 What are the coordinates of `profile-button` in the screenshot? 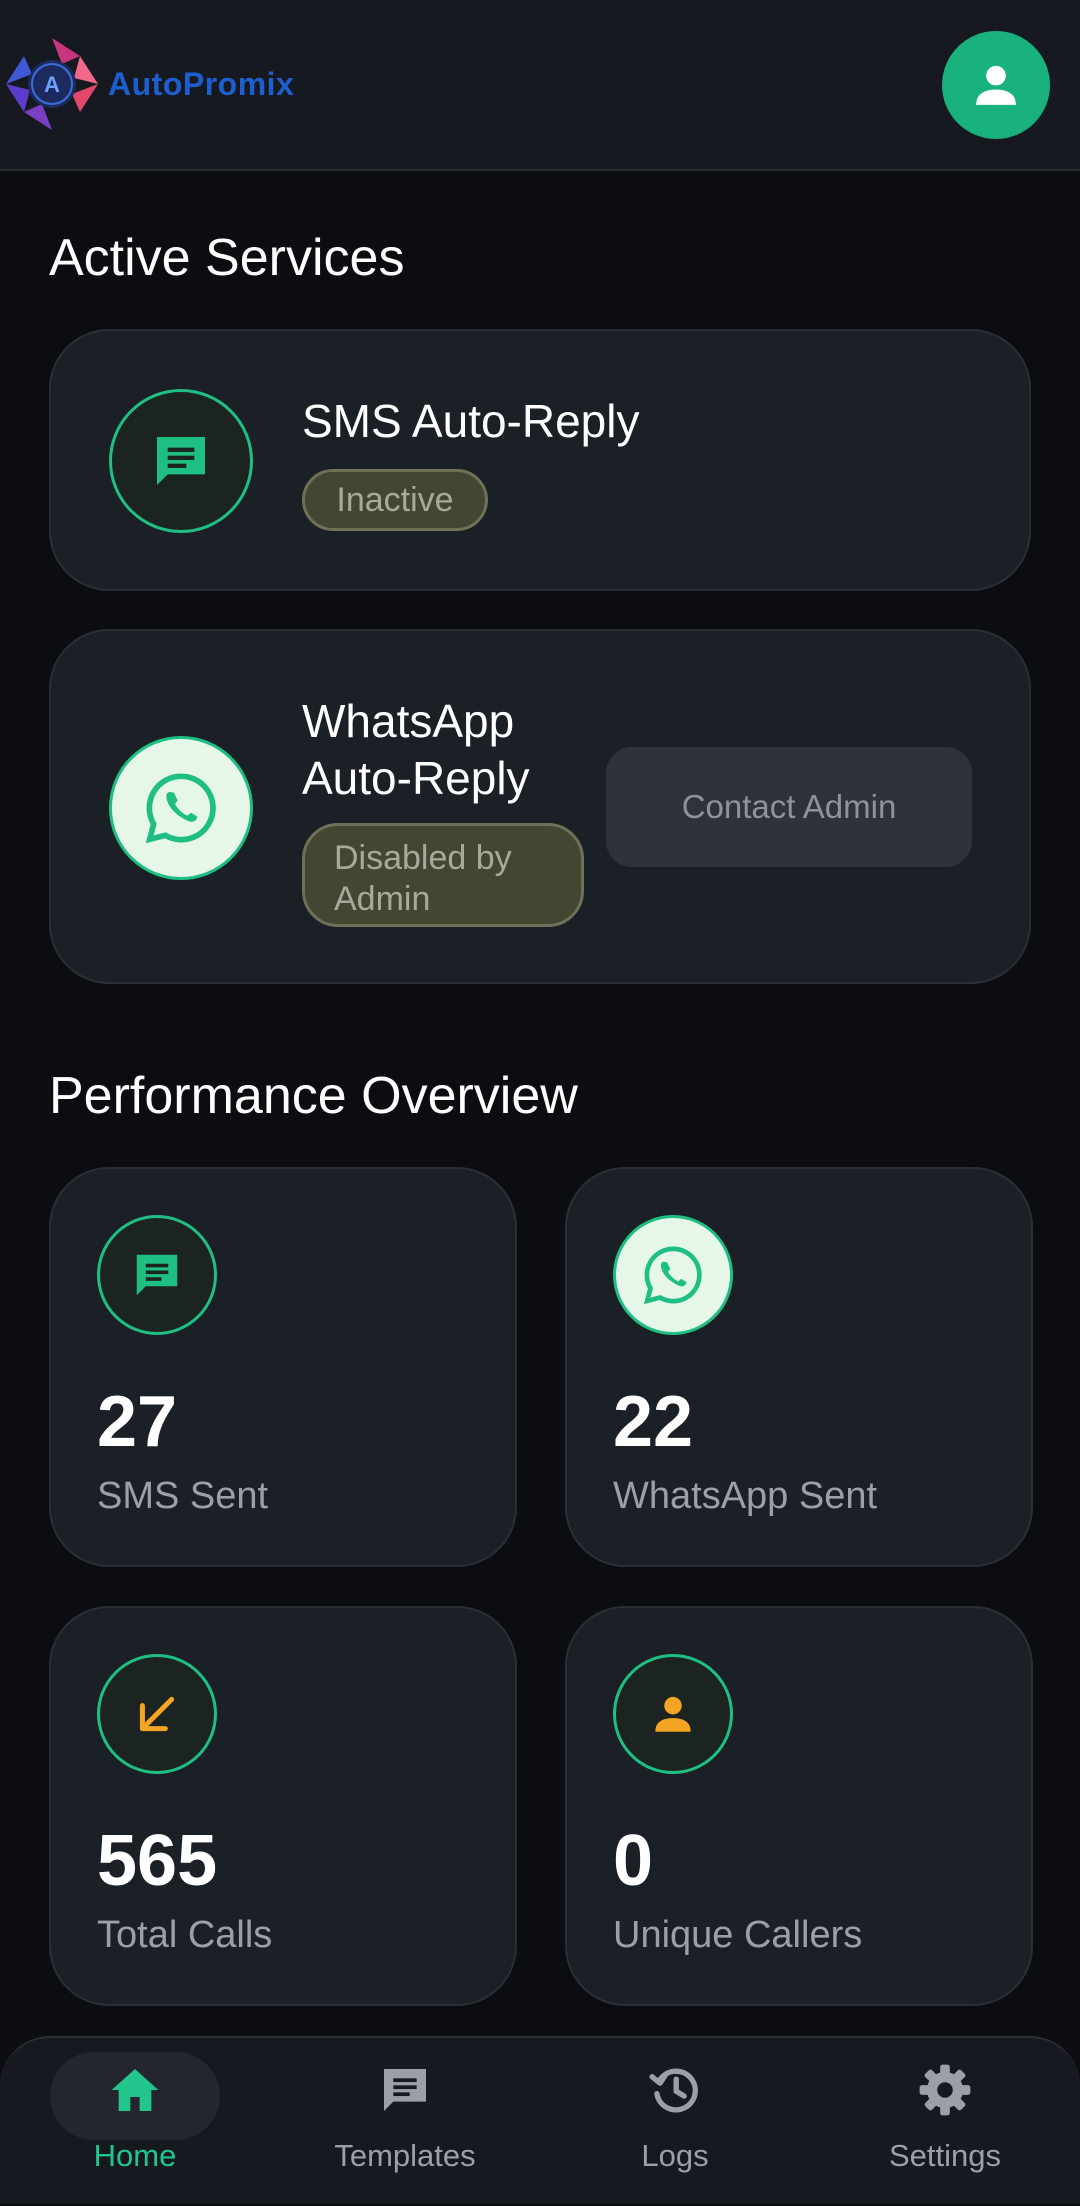 It's located at (996, 85).